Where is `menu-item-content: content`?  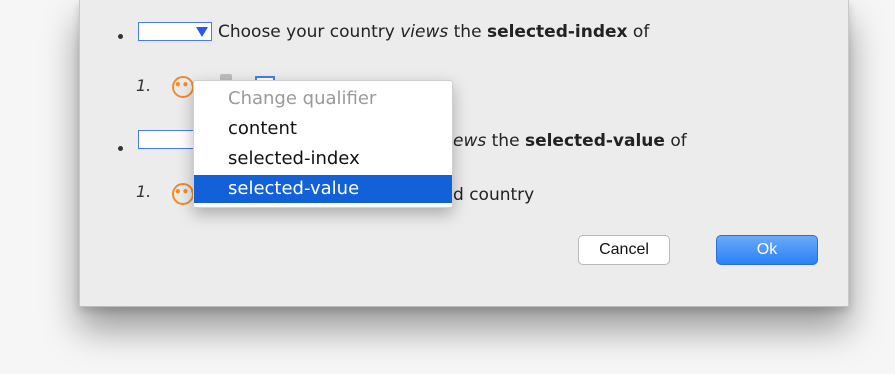
menu-item-content: content is located at coordinates (323, 129).